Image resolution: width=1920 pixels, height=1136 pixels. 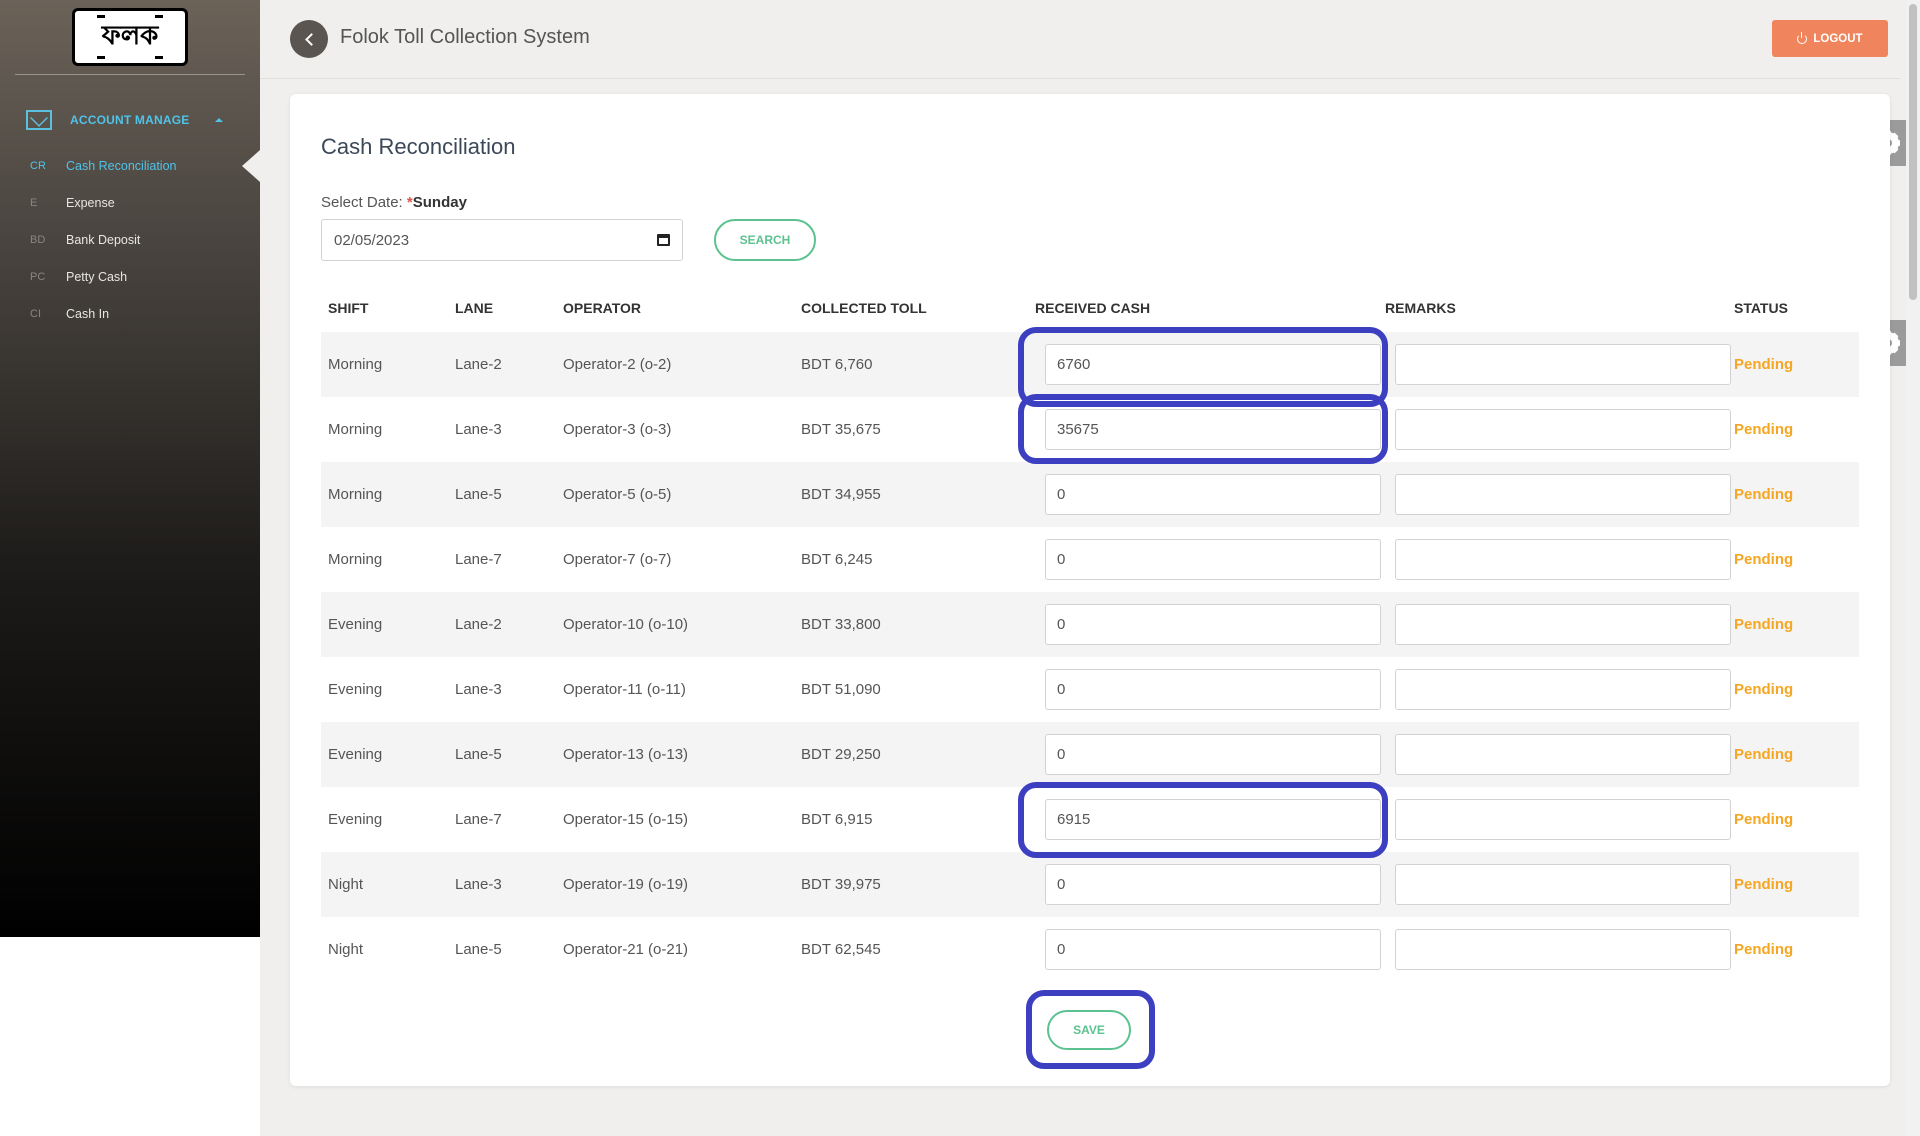 What do you see at coordinates (1089, 1030) in the screenshot?
I see `save-button: SAVE` at bounding box center [1089, 1030].